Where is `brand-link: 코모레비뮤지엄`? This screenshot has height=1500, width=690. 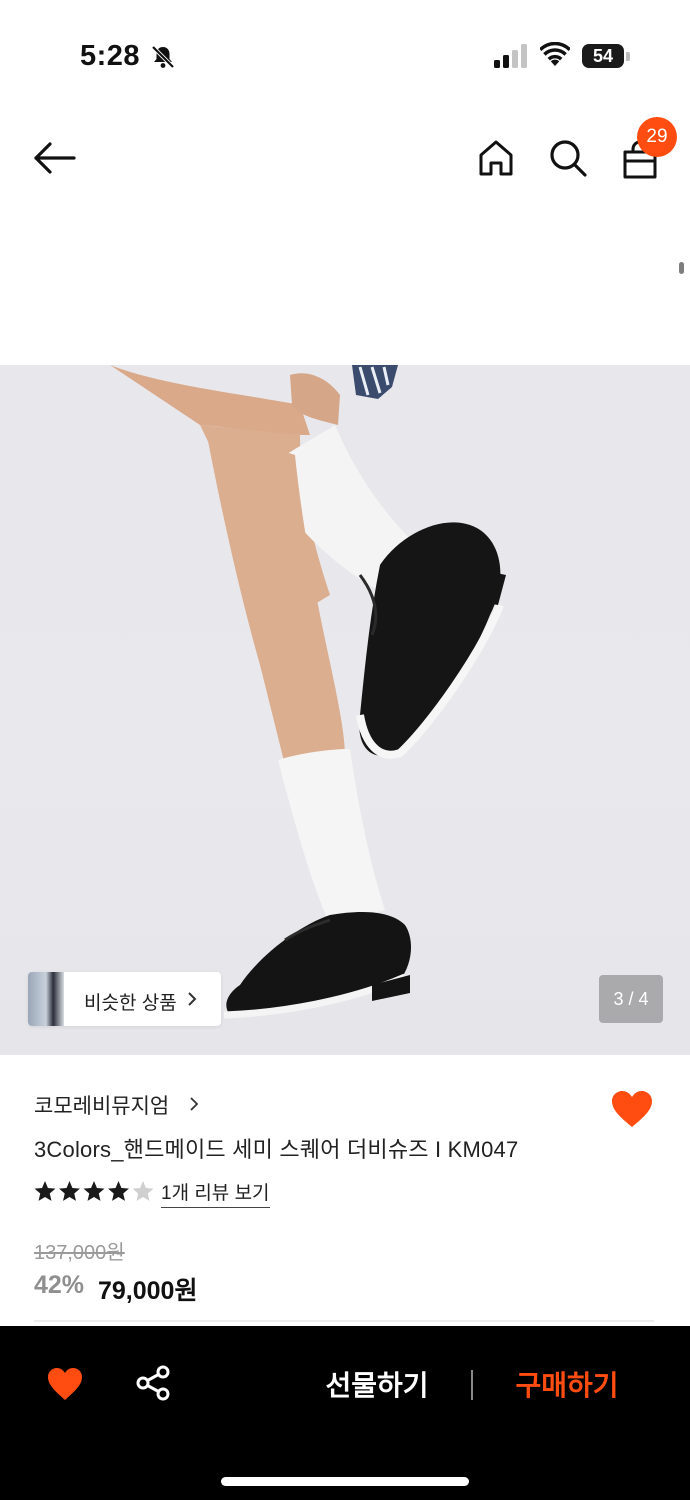
brand-link: 코모레비뮤지엄 is located at coordinates (101, 1105).